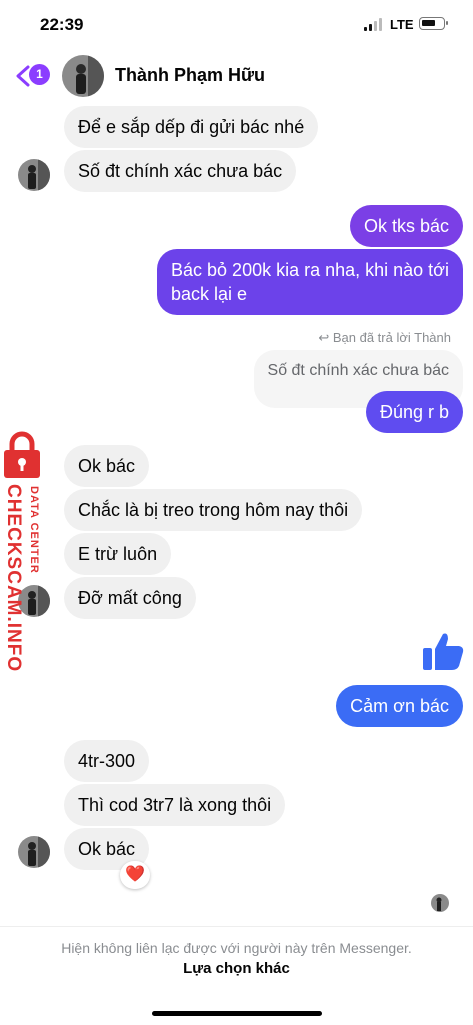  Describe the element at coordinates (236, 25) in the screenshot. I see `status-bar: 22:39 LTE` at that location.